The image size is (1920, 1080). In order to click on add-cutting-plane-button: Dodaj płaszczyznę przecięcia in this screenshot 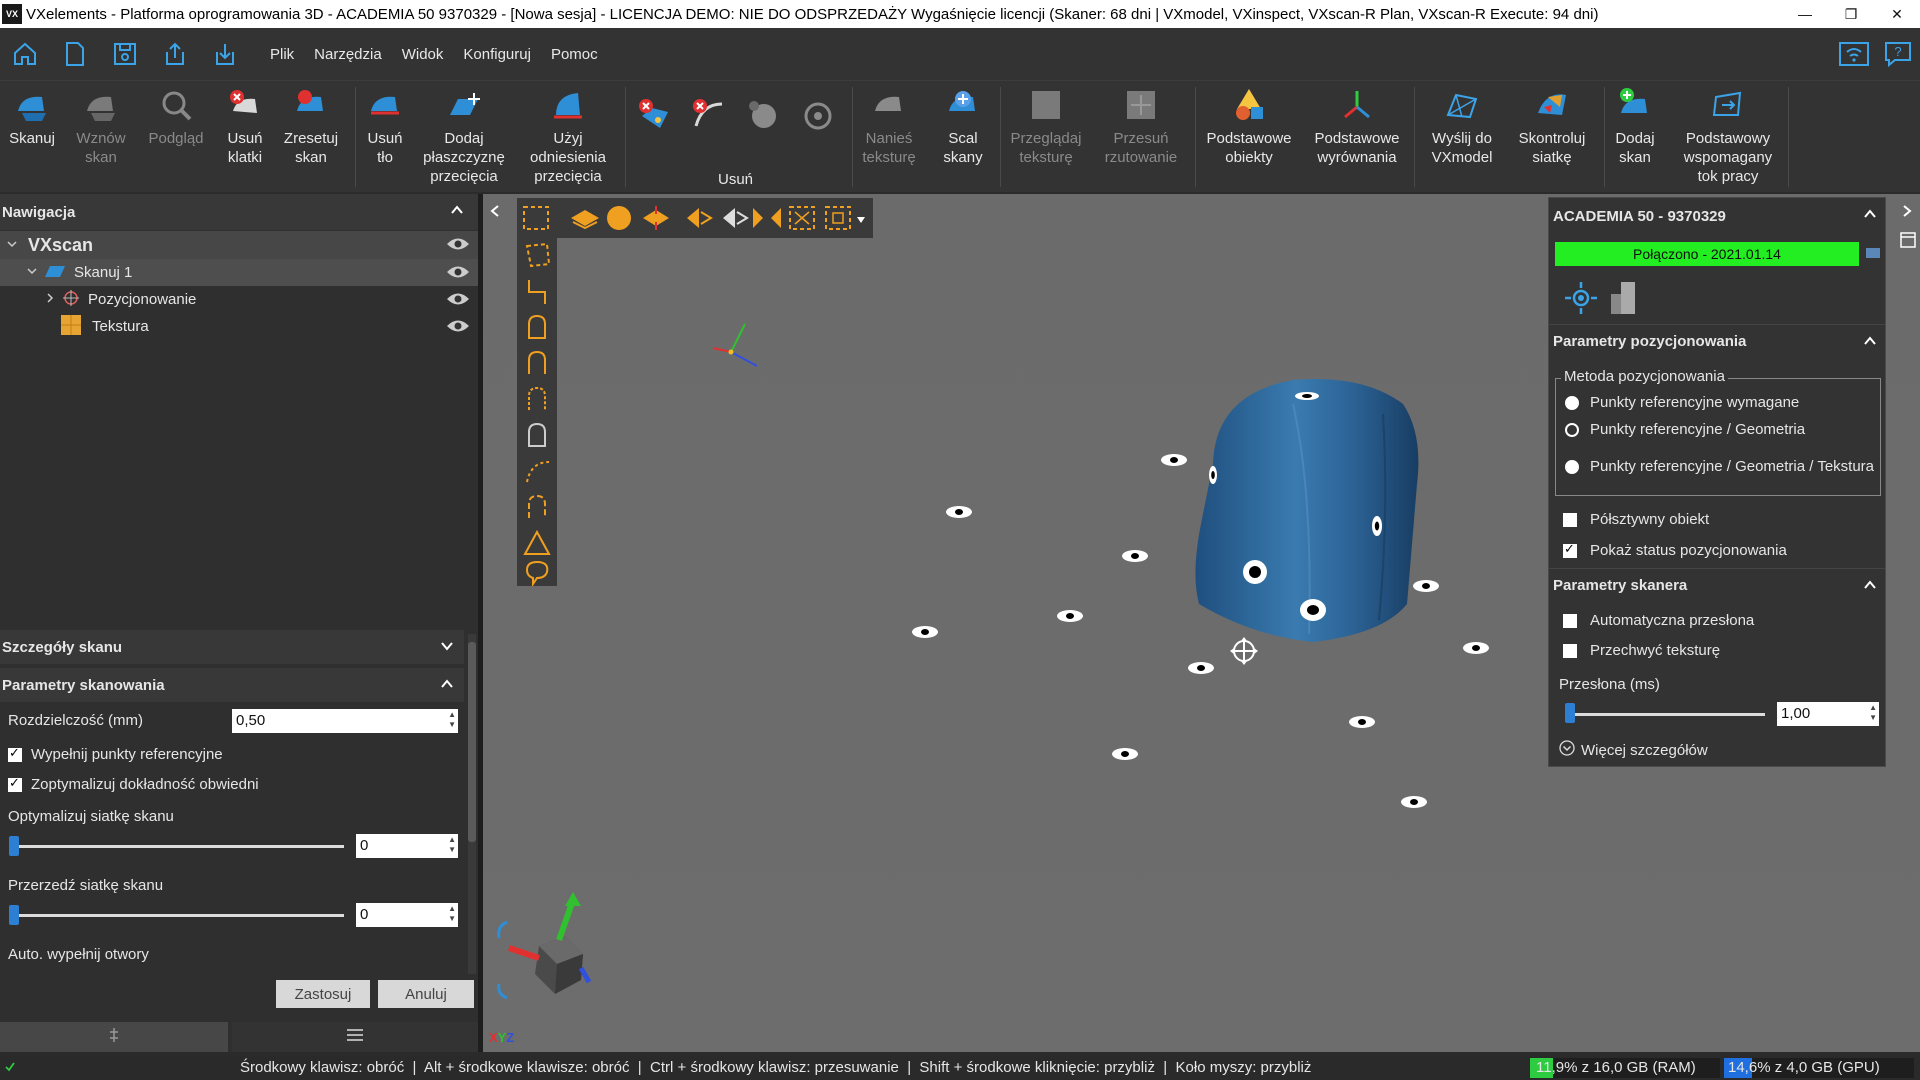, I will do `click(464, 137)`.